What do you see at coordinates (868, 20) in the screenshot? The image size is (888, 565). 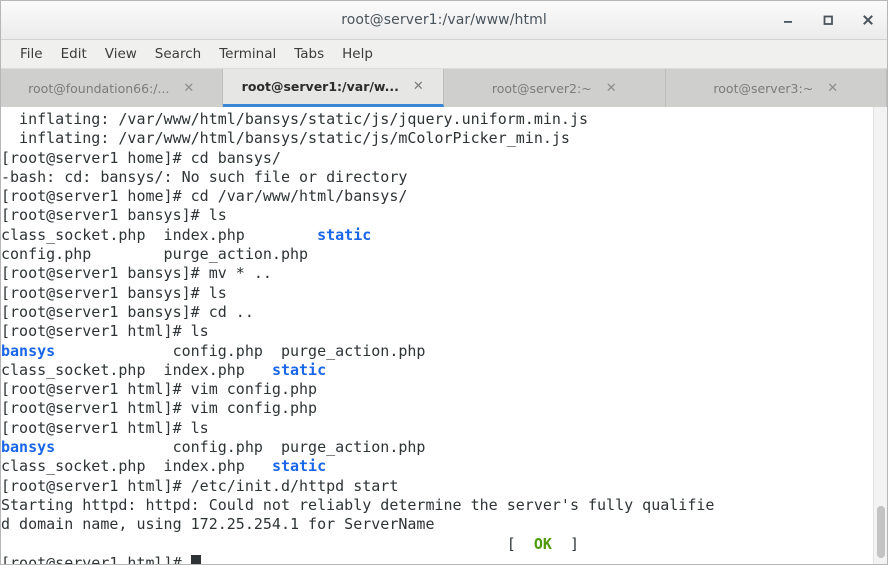 I see `close-button` at bounding box center [868, 20].